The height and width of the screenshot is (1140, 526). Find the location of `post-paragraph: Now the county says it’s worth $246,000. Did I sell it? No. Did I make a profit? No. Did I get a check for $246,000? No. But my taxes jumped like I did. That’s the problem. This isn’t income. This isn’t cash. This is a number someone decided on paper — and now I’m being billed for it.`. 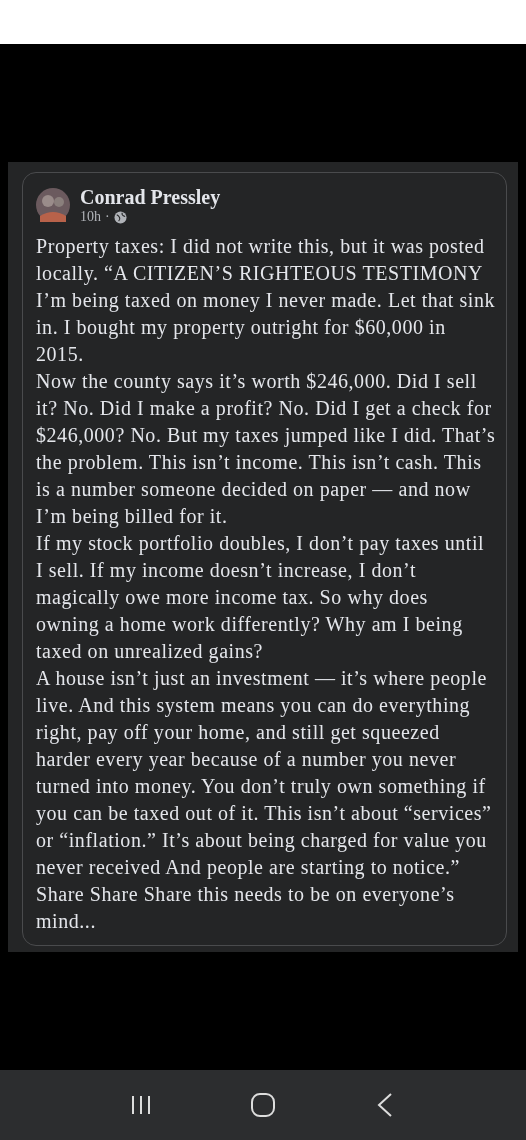

post-paragraph: Now the county says it’s worth $246,000. Did I sell it? No. Did I make a profit? No. Did I get a check for $246,000? No. But my taxes jumped like I did. That’s the problem. This isn’t income. This isn’t cash. This is a number someone decided on paper — and now I’m being billed for it. is located at coordinates (266, 449).